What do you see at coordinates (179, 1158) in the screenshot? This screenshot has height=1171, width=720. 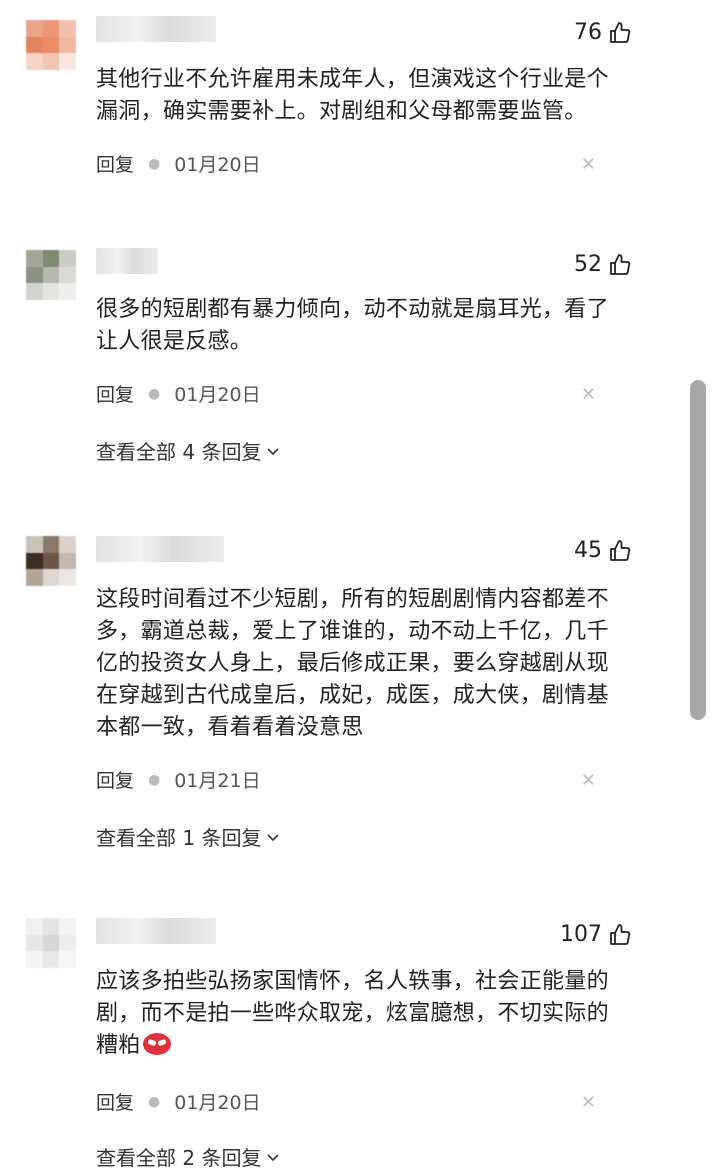 I see `view-replies-label: 查看全部 2 条回复` at bounding box center [179, 1158].